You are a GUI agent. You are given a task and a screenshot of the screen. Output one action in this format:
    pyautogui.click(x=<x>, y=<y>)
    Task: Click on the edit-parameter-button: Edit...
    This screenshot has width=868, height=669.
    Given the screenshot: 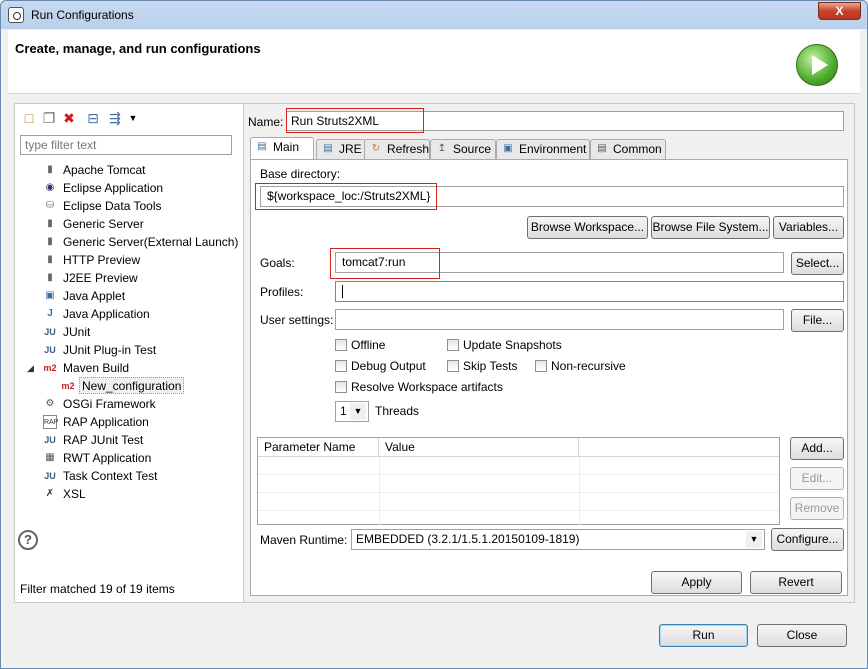 What is the action you would take?
    pyautogui.click(x=817, y=478)
    